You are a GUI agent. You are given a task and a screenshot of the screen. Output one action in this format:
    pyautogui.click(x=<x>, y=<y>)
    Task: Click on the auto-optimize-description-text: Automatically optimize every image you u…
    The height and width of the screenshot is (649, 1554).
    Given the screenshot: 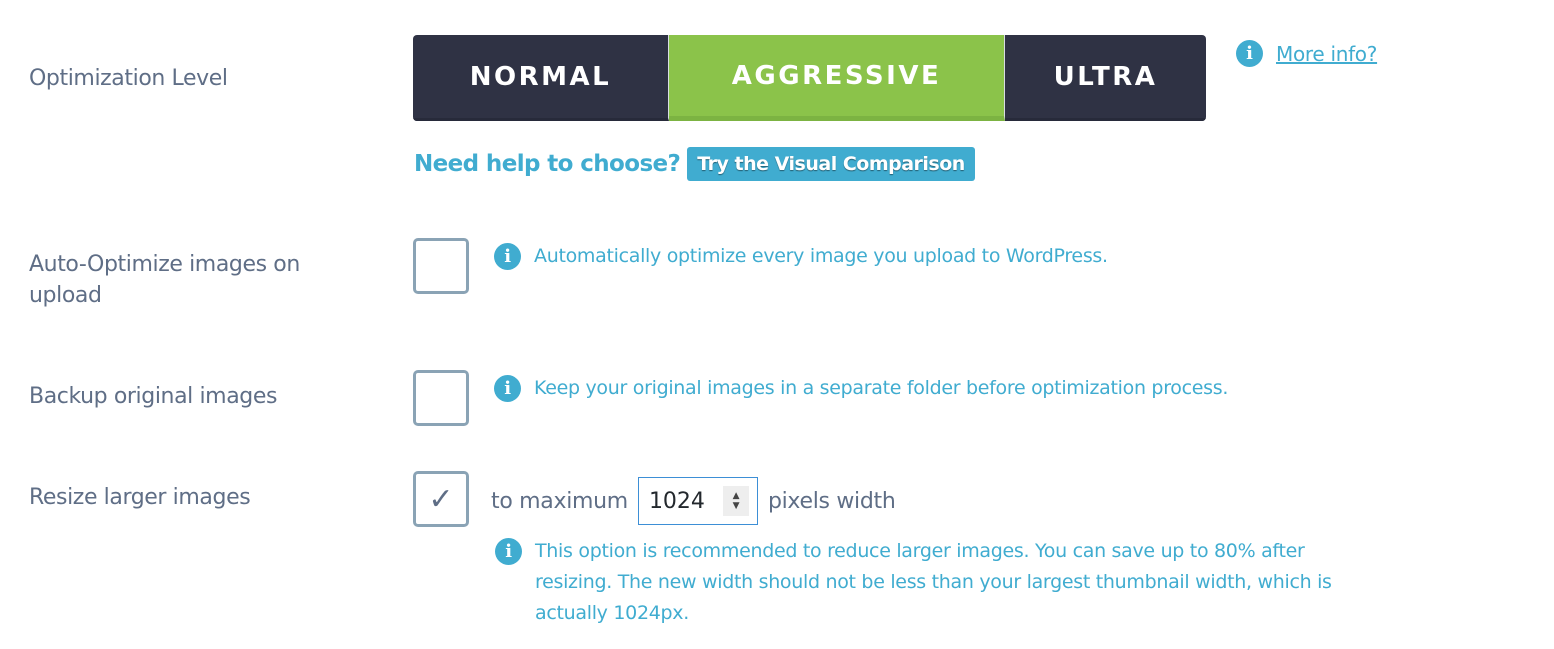 What is the action you would take?
    pyautogui.click(x=821, y=256)
    